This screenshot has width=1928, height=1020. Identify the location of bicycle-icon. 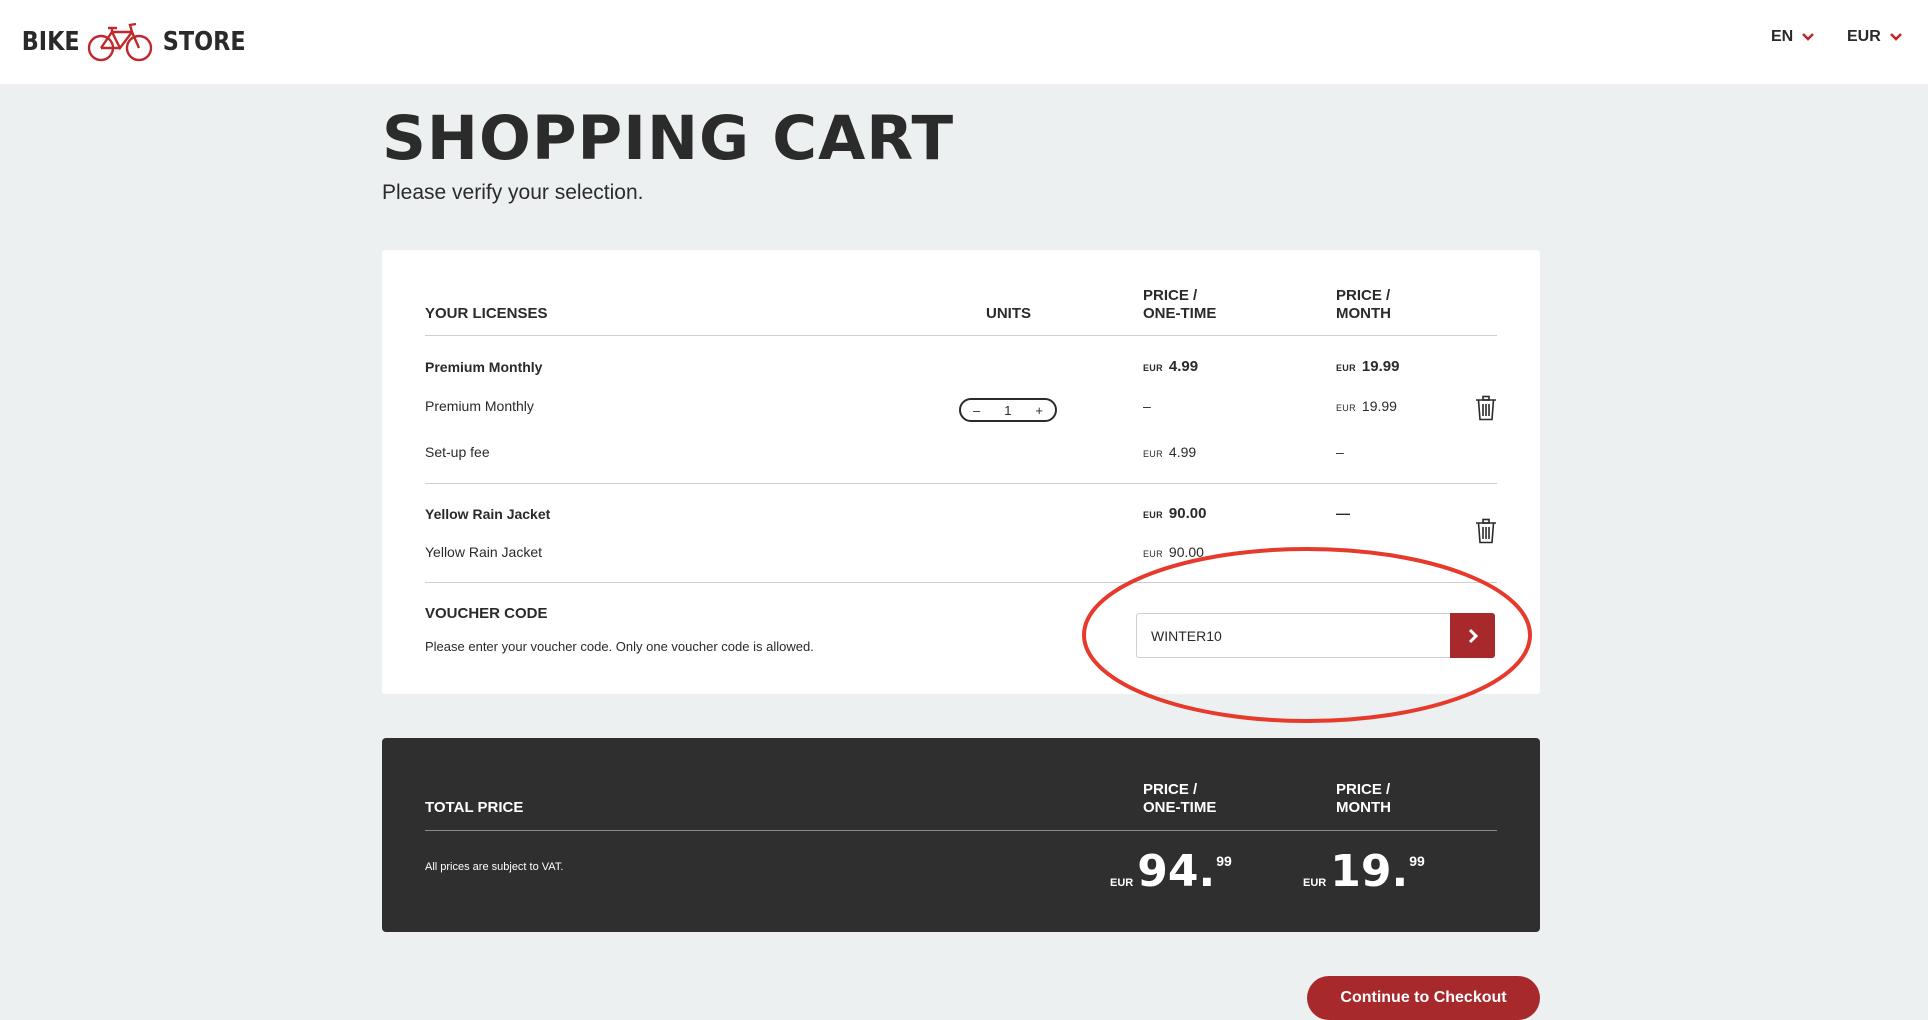
(120, 42).